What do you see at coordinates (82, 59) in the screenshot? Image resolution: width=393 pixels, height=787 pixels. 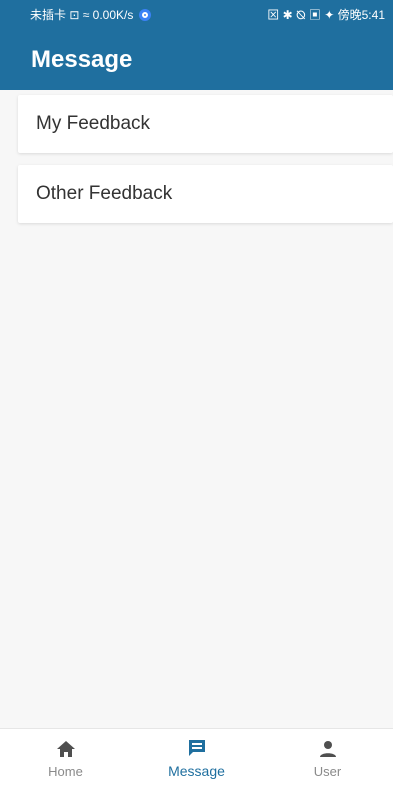 I see `page-title: Message` at bounding box center [82, 59].